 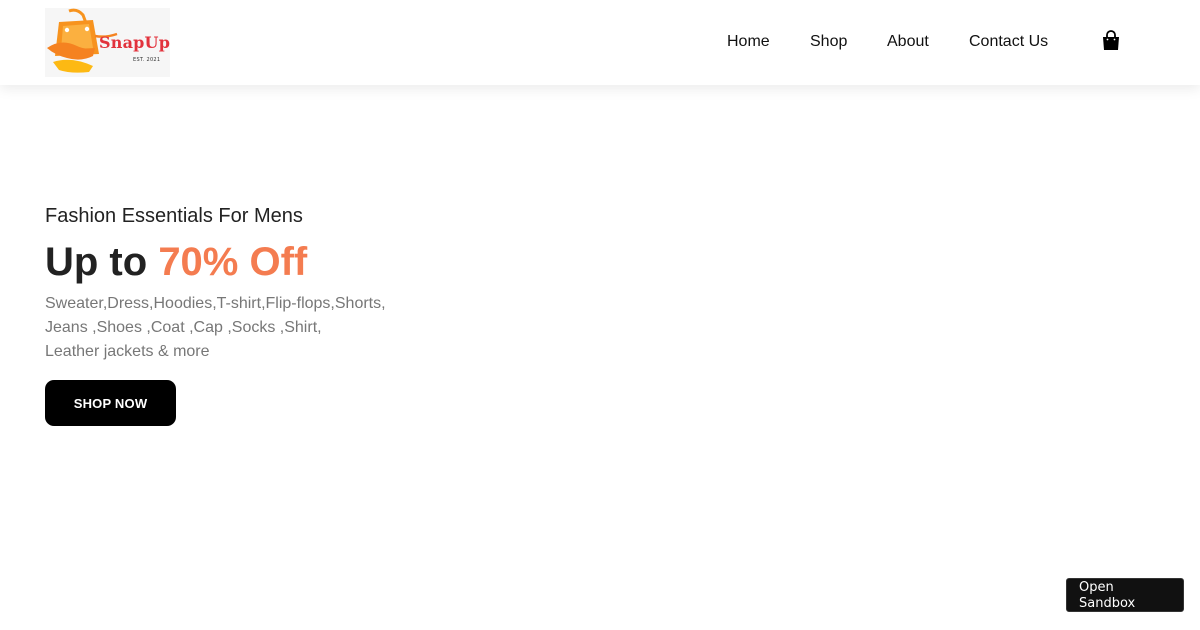 What do you see at coordinates (183, 327) in the screenshot?
I see `hero-description-line: Jeans ,Shoes ,Coat ,Cap ,Socks ,Shirt,` at bounding box center [183, 327].